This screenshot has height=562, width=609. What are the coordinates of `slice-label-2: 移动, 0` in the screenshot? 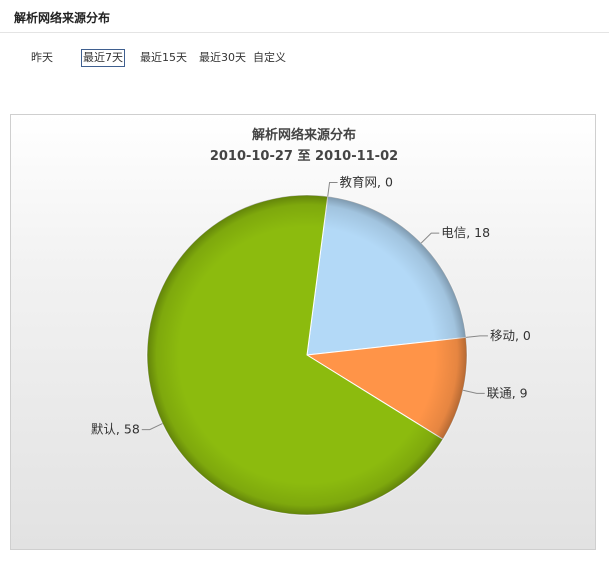 It's located at (510, 335).